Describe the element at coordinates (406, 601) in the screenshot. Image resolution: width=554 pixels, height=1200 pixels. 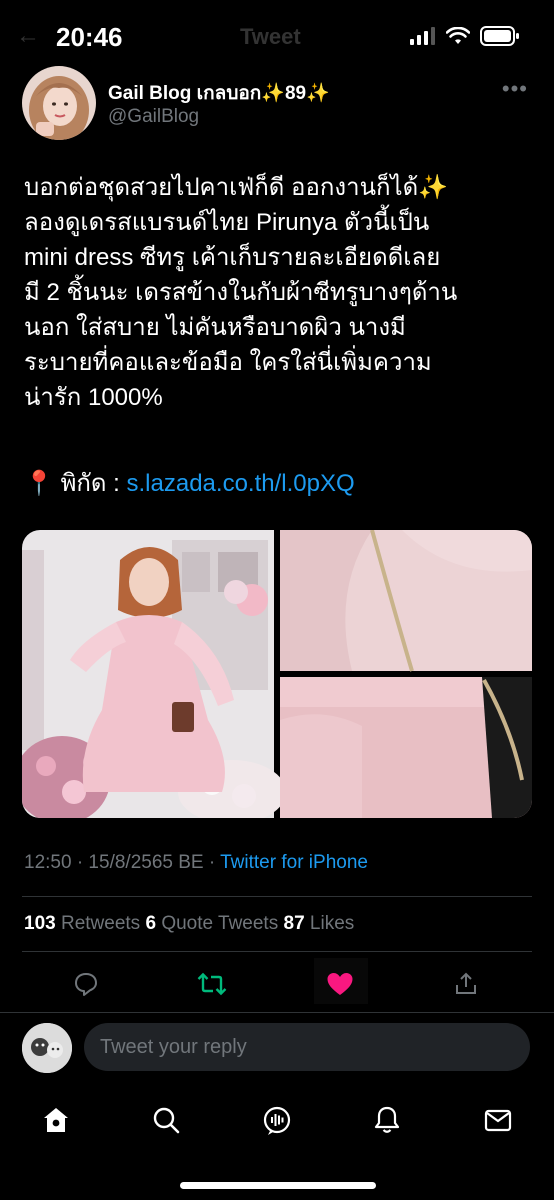
I see `photo-fabric-detail-top` at that location.